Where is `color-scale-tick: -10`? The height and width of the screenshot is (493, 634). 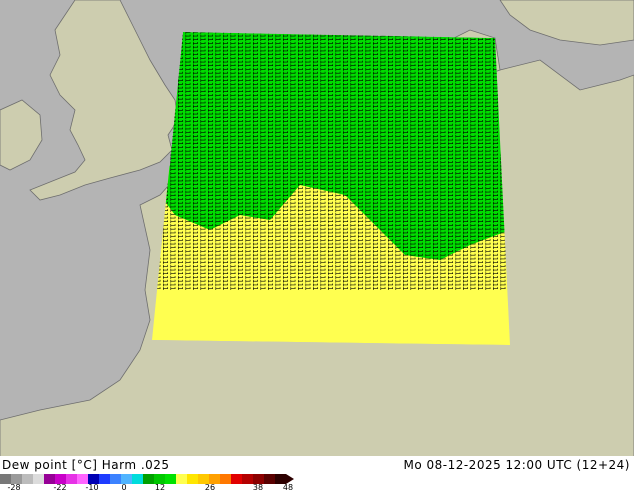
color-scale-tick: -10 is located at coordinates (92, 487).